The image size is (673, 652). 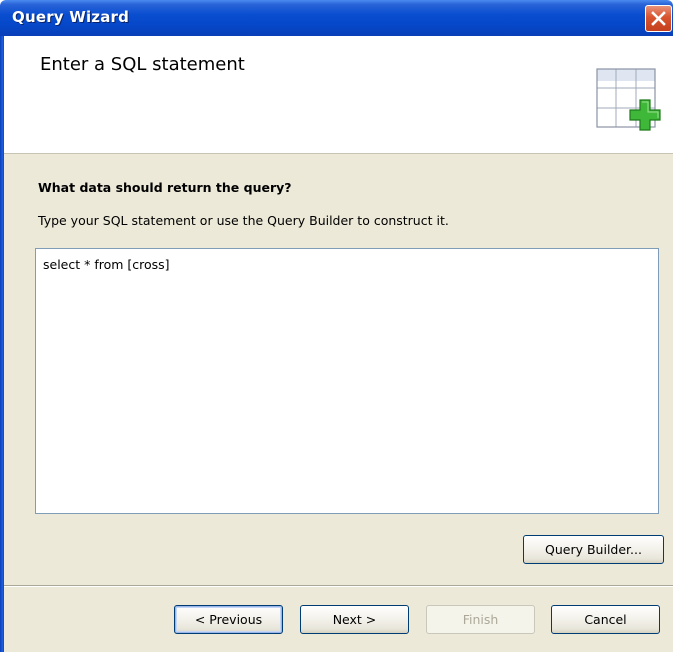 I want to click on title-bar: Query Wizard, so click(x=336, y=18).